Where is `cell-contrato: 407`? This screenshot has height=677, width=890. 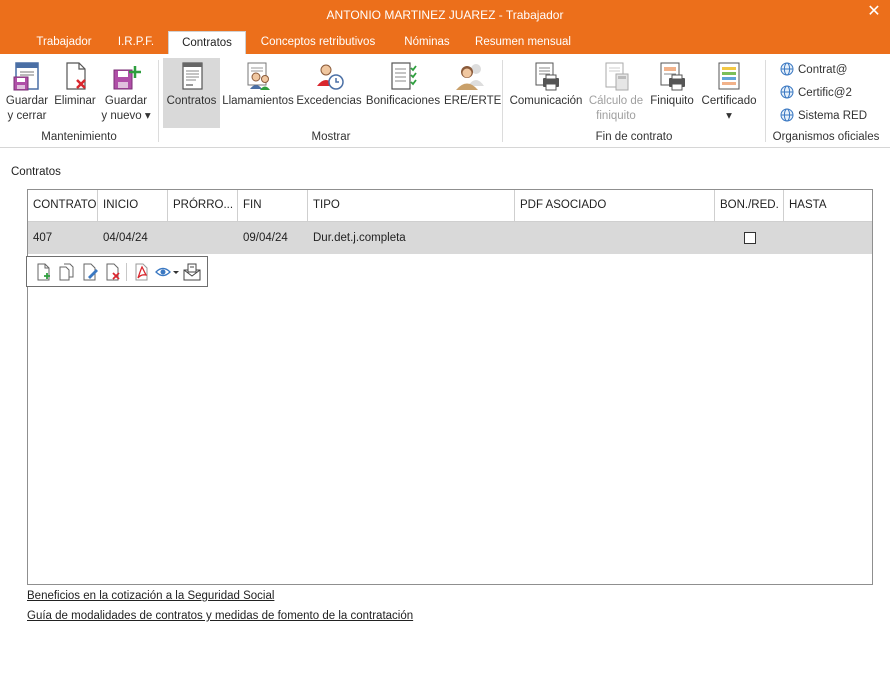
cell-contrato: 407 is located at coordinates (43, 238).